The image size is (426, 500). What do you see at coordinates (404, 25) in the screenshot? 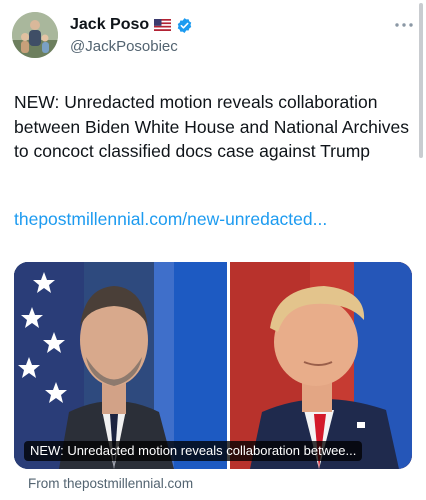
I see `more-options-icon` at bounding box center [404, 25].